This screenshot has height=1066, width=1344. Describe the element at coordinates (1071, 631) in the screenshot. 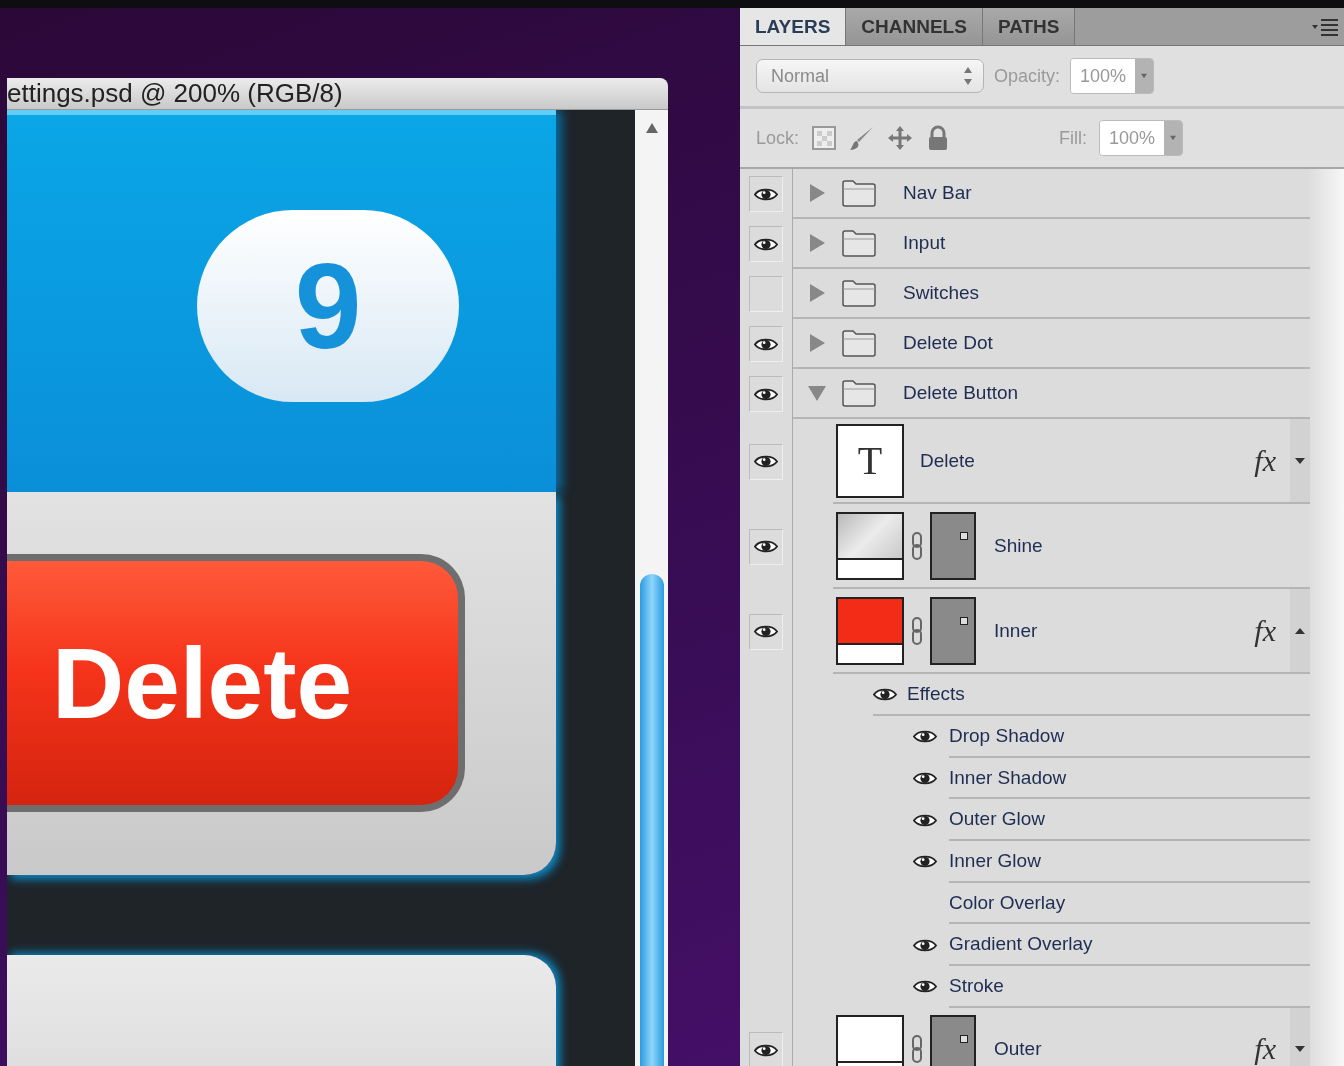

I see `layer-row: Inner fx` at that location.